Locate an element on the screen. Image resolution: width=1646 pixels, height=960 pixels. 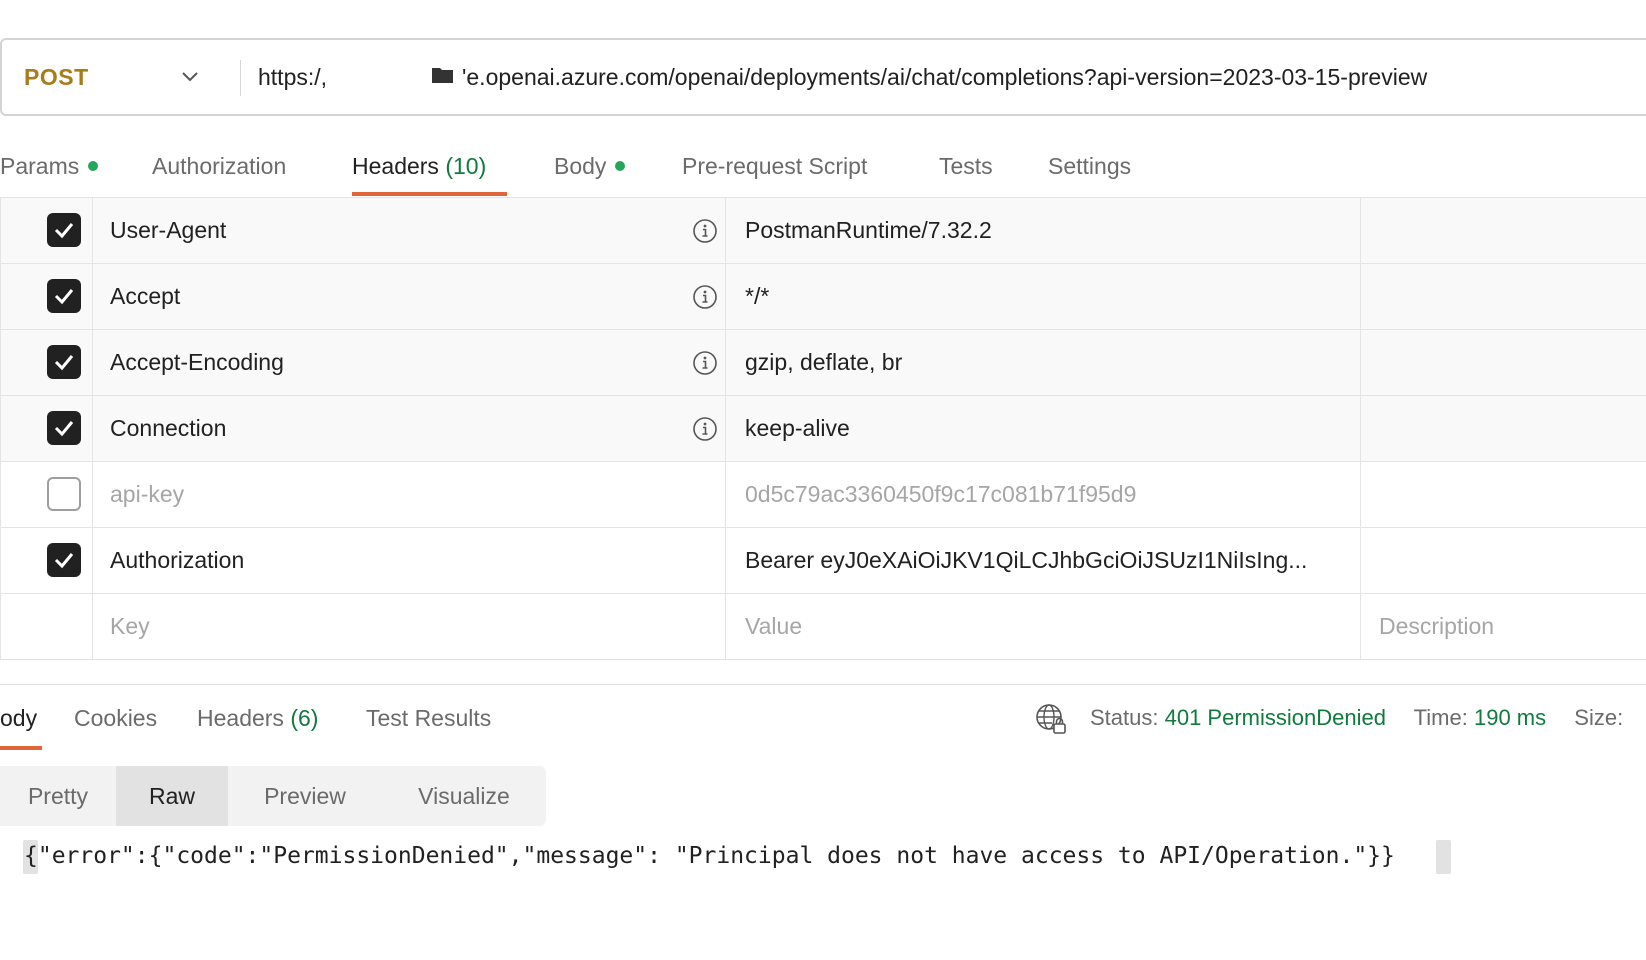
header-key: Accept is located at coordinates (145, 296).